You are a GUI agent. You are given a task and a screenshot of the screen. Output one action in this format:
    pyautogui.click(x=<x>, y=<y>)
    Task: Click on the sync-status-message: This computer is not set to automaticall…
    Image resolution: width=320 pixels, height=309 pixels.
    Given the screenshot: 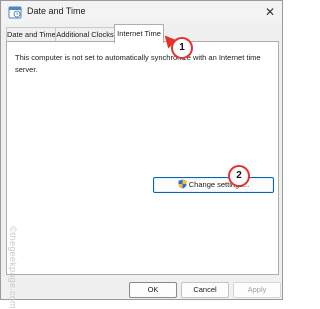 What is the action you would take?
    pyautogui.click(x=138, y=63)
    